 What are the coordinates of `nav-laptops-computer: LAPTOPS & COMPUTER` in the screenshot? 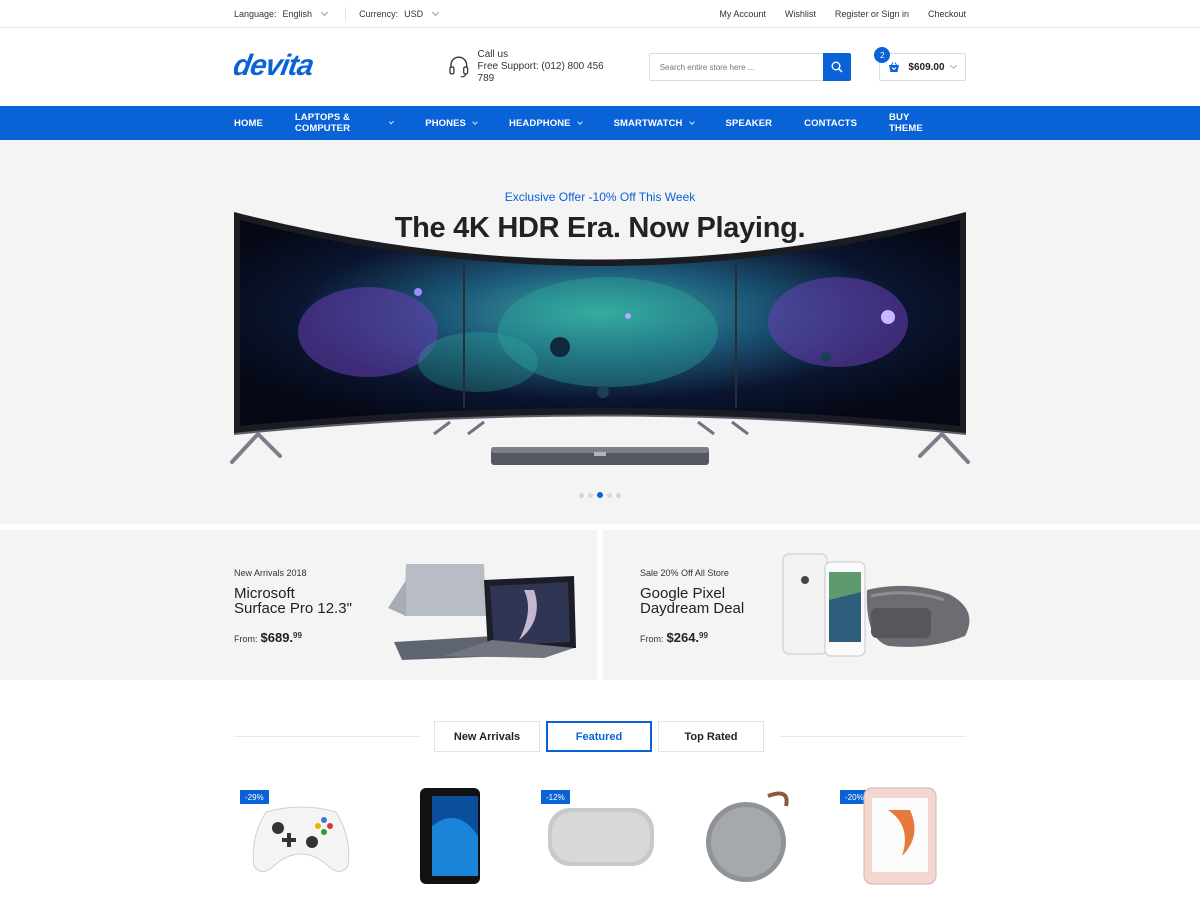 It's located at (345, 123).